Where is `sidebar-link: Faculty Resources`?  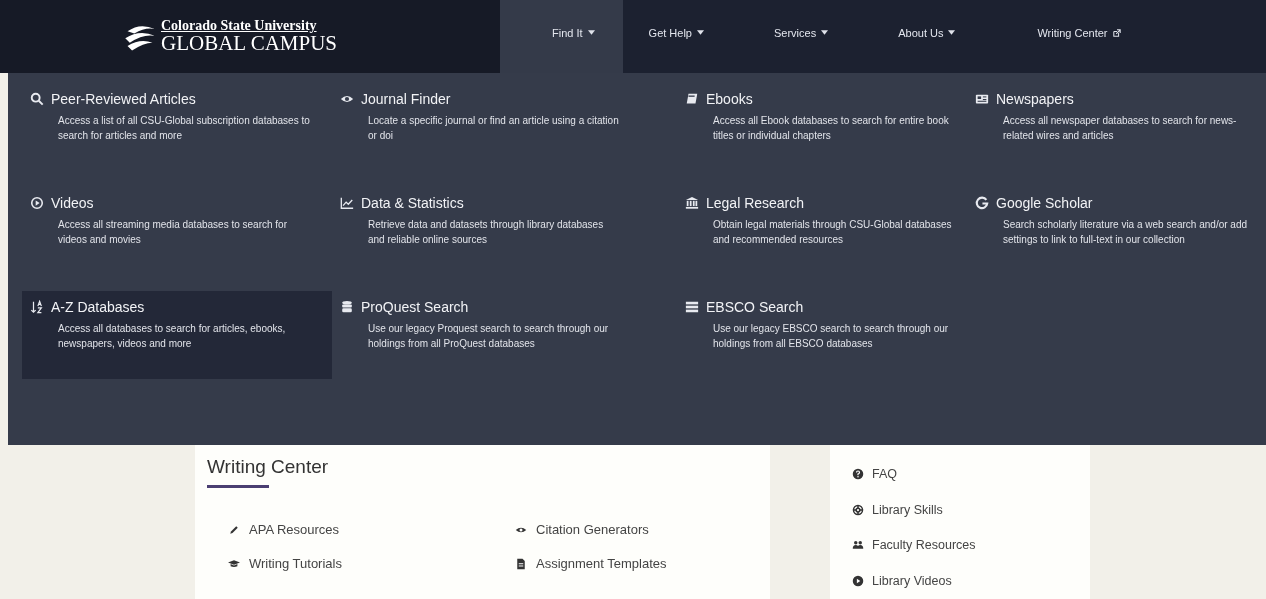 sidebar-link: Faculty Resources is located at coordinates (971, 545).